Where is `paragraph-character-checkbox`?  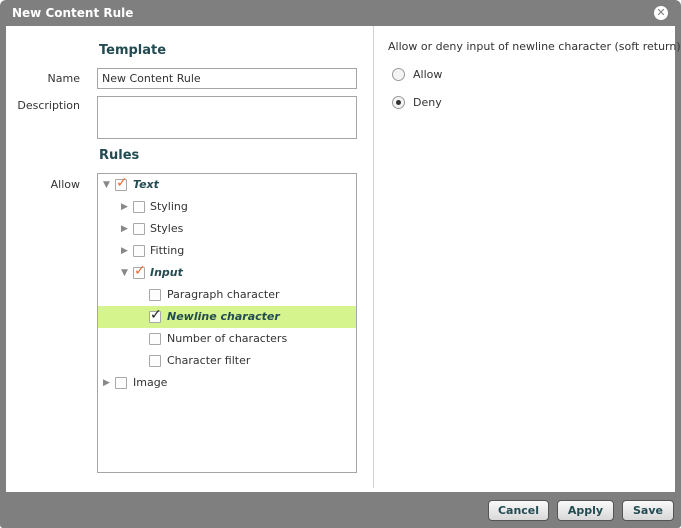 paragraph-character-checkbox is located at coordinates (155, 295).